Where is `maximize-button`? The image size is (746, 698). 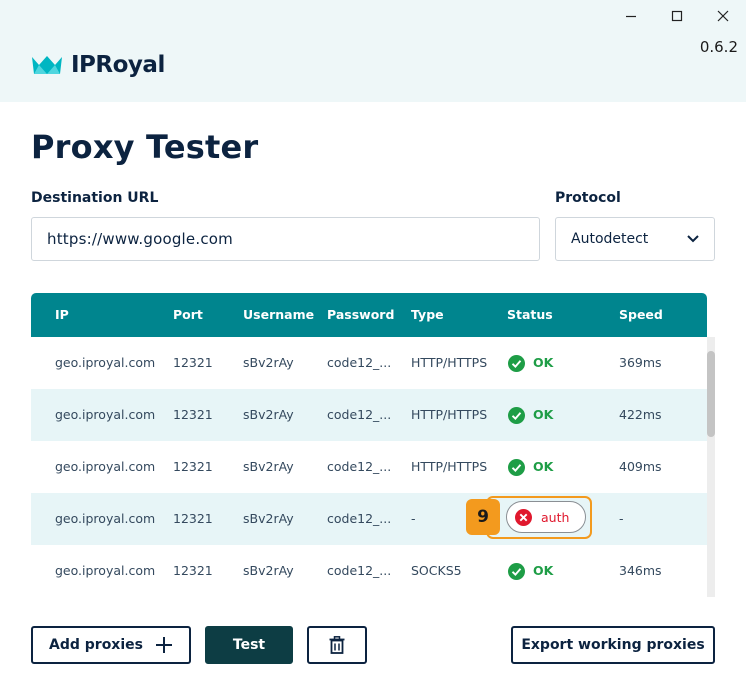 maximize-button is located at coordinates (677, 16).